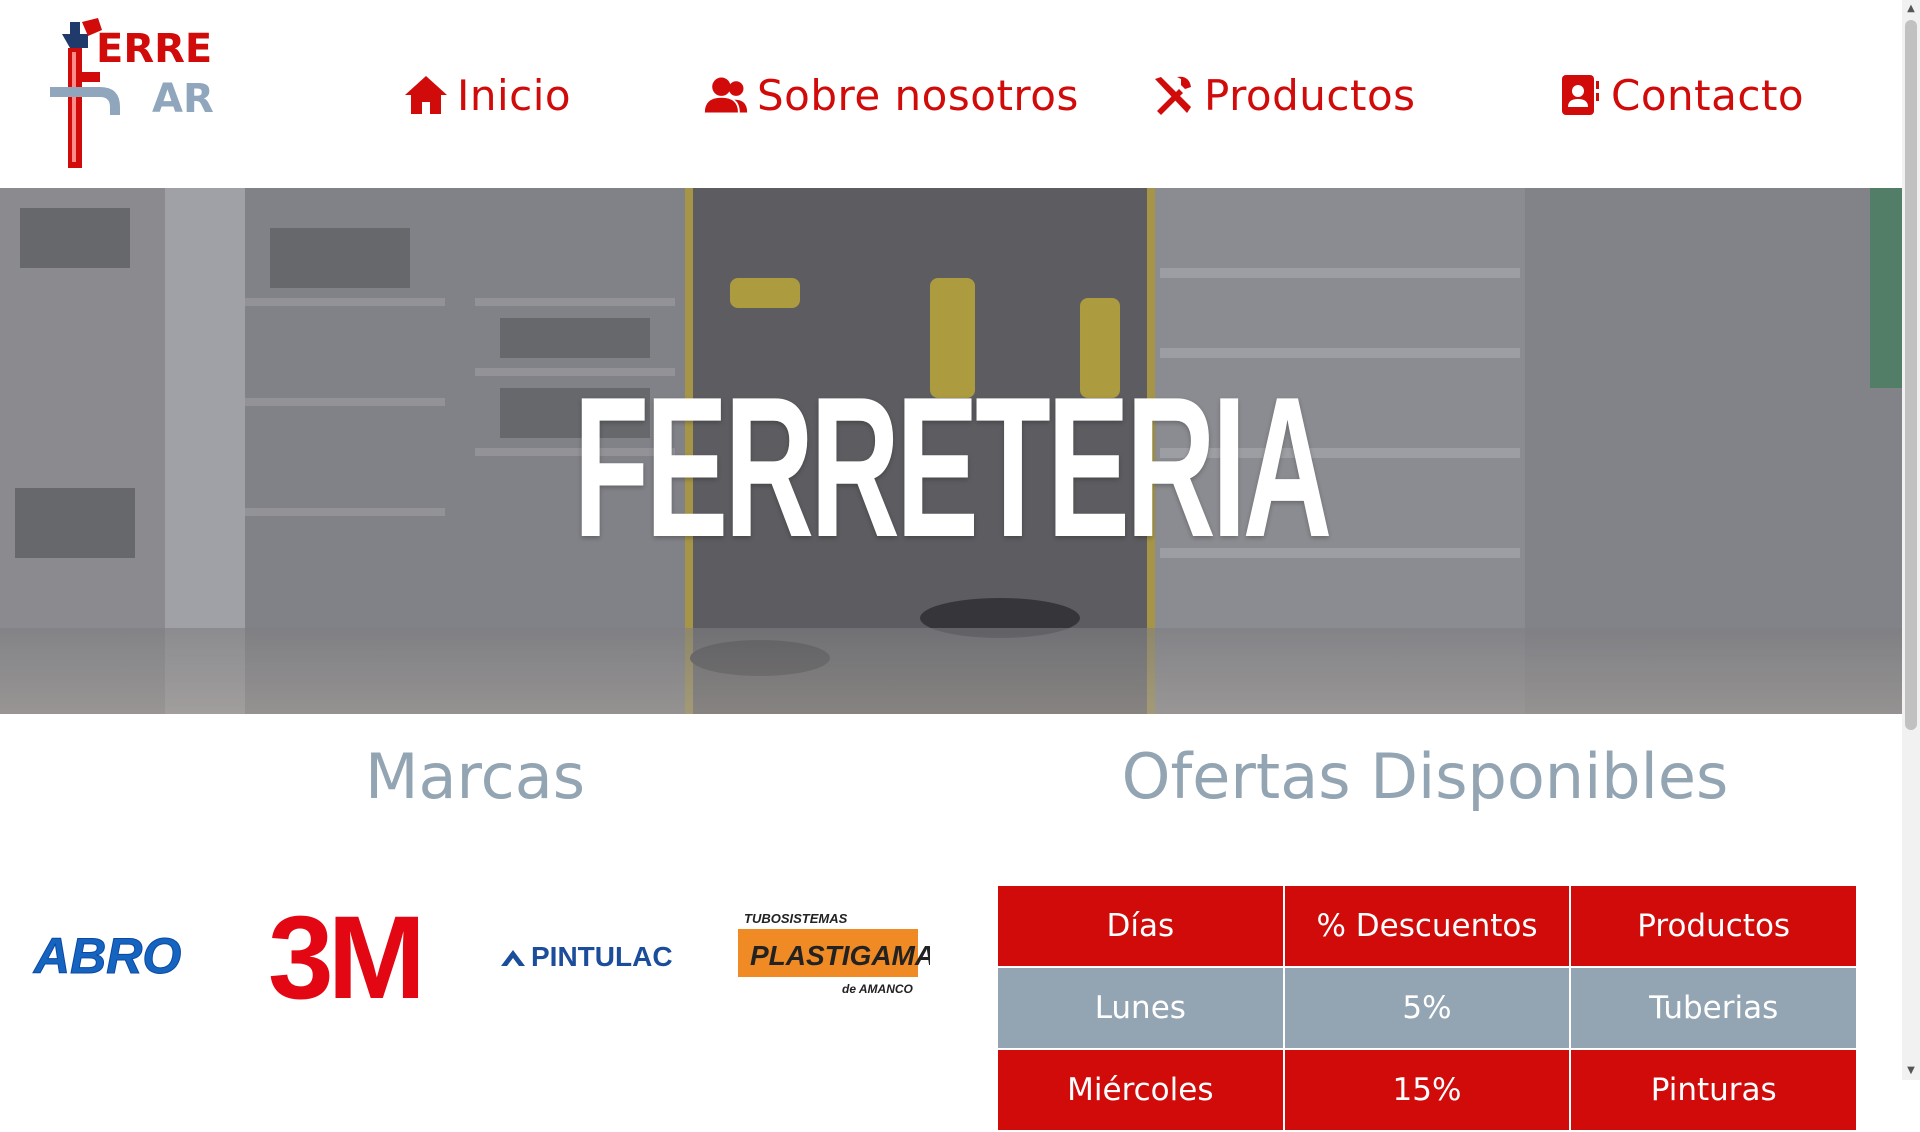 Image resolution: width=1920 pixels, height=1132 pixels. I want to click on brand-plastigama-logo: TUBOSISTEMAS PLASTIGAMA de AMANCO, so click(830, 955).